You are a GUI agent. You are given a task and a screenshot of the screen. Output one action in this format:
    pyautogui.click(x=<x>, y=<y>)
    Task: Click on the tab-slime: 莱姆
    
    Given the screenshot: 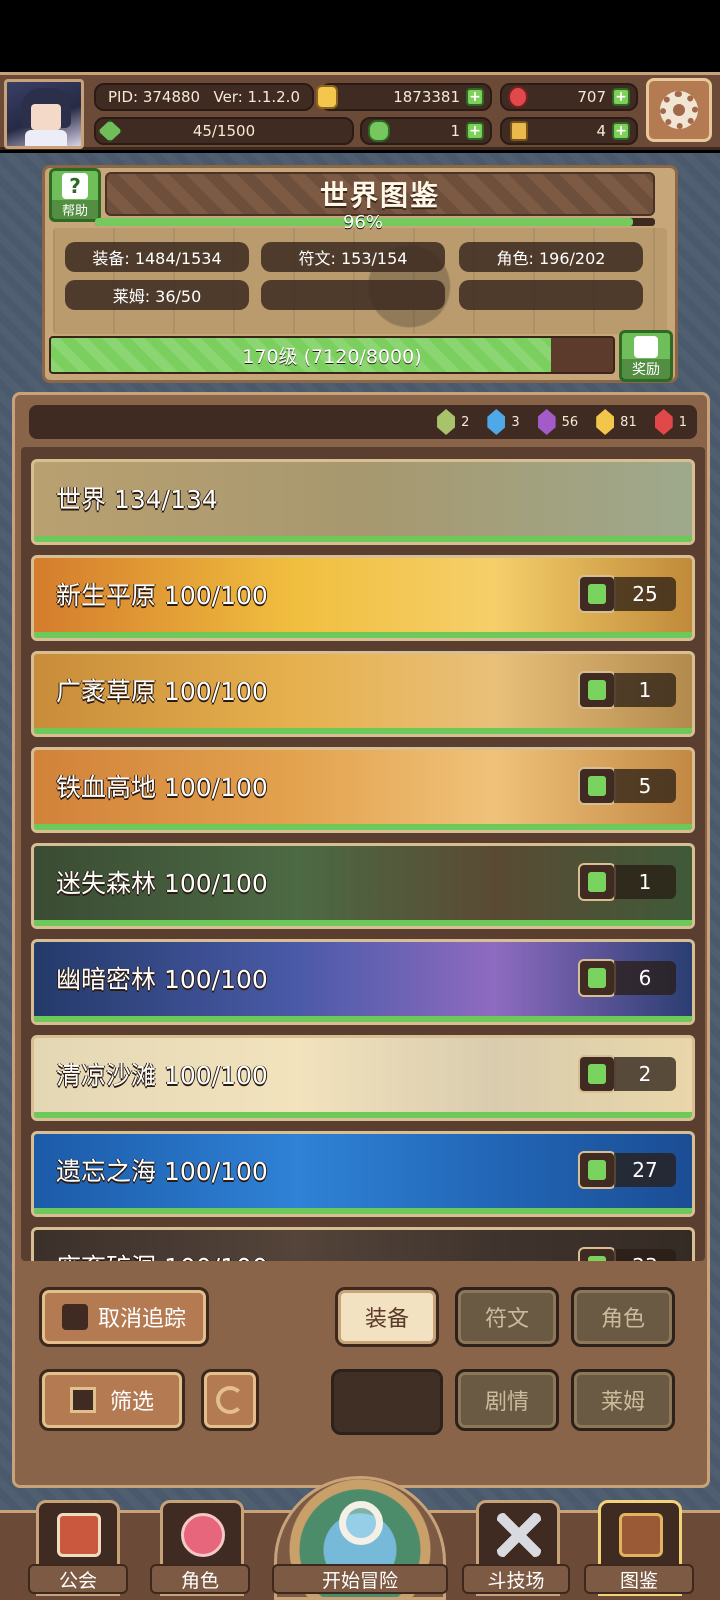 What is the action you would take?
    pyautogui.click(x=623, y=1400)
    